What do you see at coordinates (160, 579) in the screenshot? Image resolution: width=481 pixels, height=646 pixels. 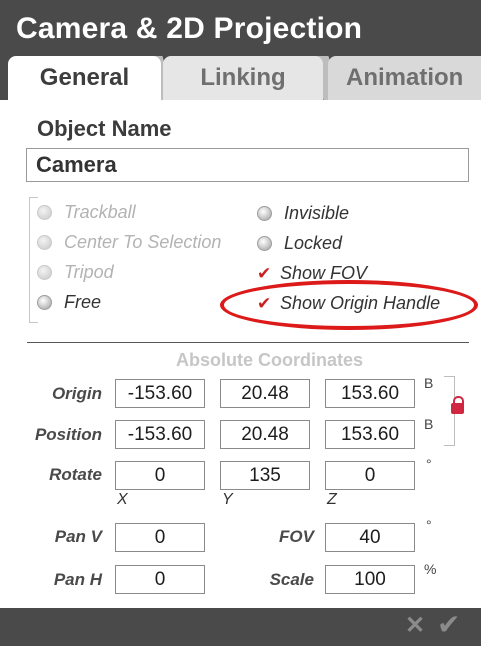 I see `pan-h-field: 0` at bounding box center [160, 579].